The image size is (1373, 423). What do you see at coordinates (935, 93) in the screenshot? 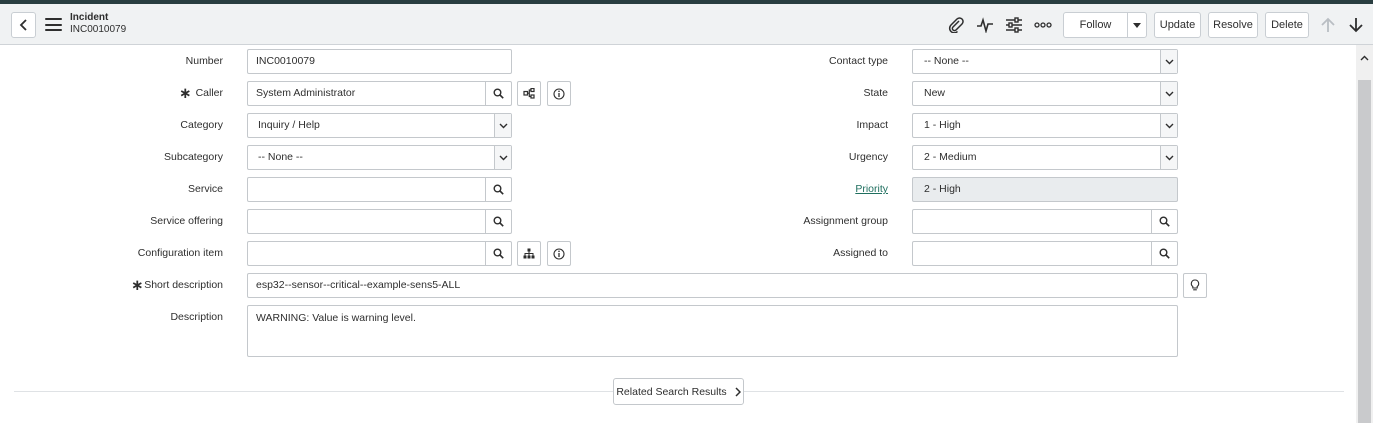
I see `state-value: New` at bounding box center [935, 93].